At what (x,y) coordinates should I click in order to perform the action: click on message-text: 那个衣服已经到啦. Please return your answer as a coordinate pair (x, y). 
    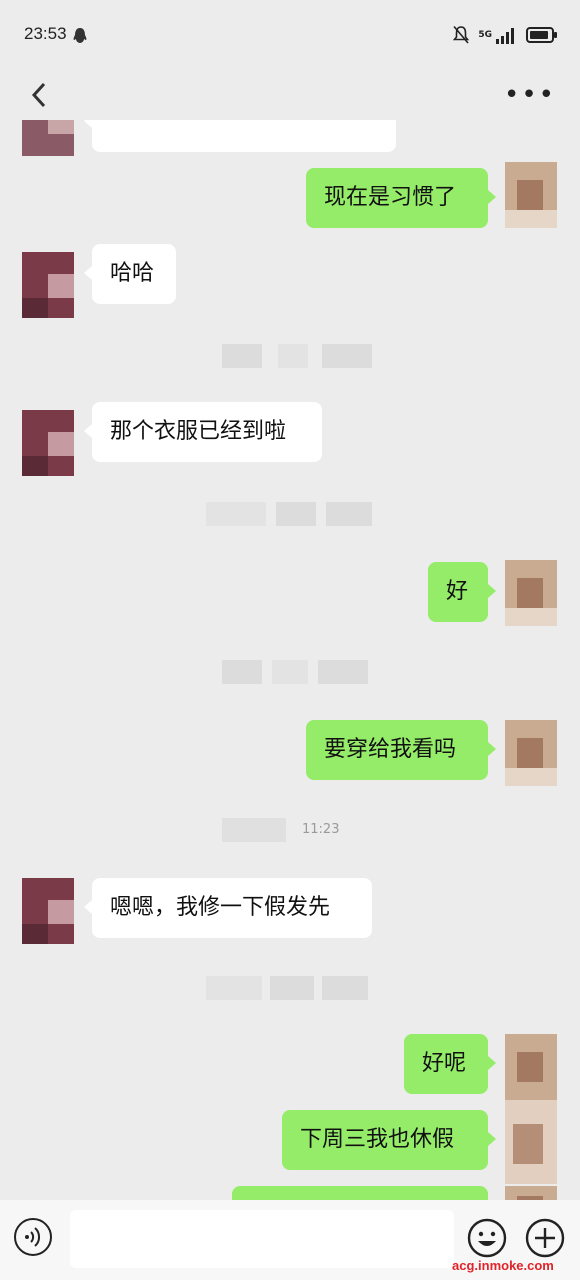
    Looking at the image, I should click on (198, 431).